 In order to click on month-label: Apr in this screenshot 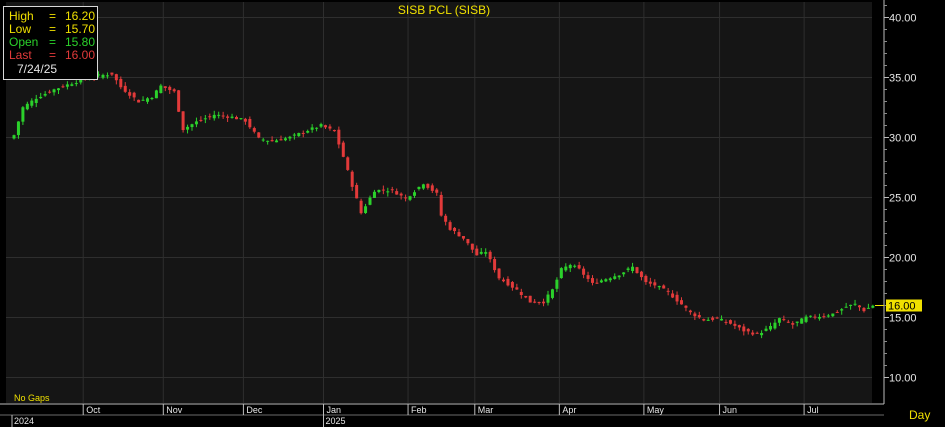, I will do `click(569, 410)`.